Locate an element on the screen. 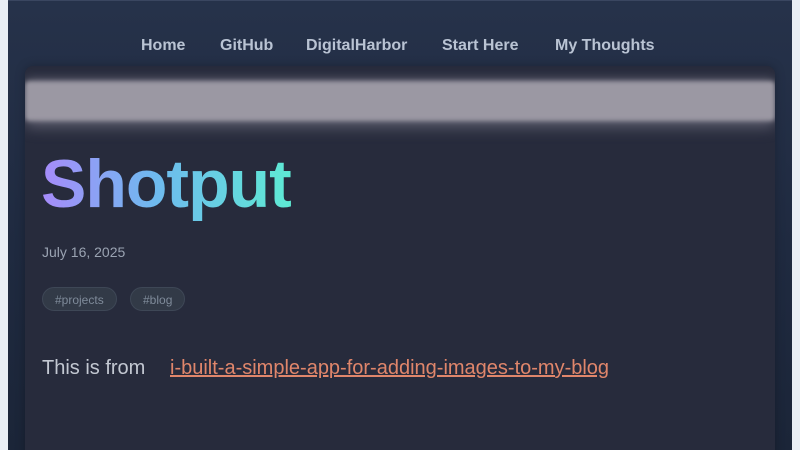 The image size is (800, 450). post-title: Shotput is located at coordinates (166, 184).